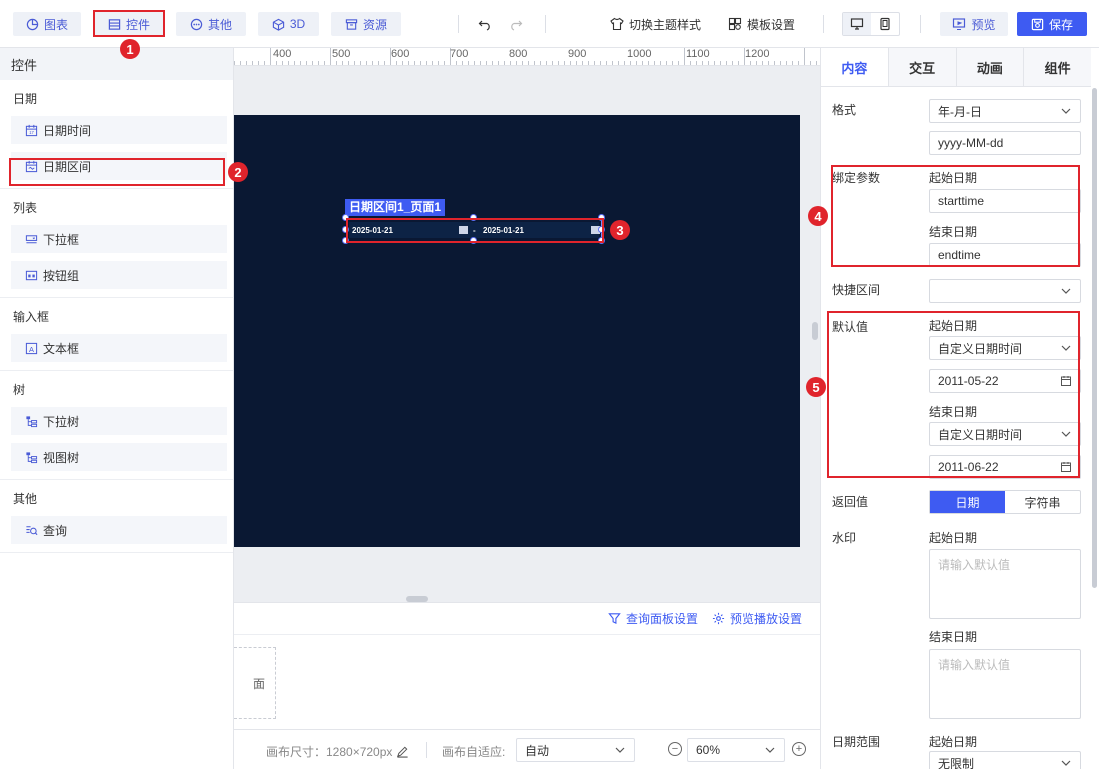 The width and height of the screenshot is (1099, 769). Describe the element at coordinates (402, 751) in the screenshot. I see `edit-icon` at that location.